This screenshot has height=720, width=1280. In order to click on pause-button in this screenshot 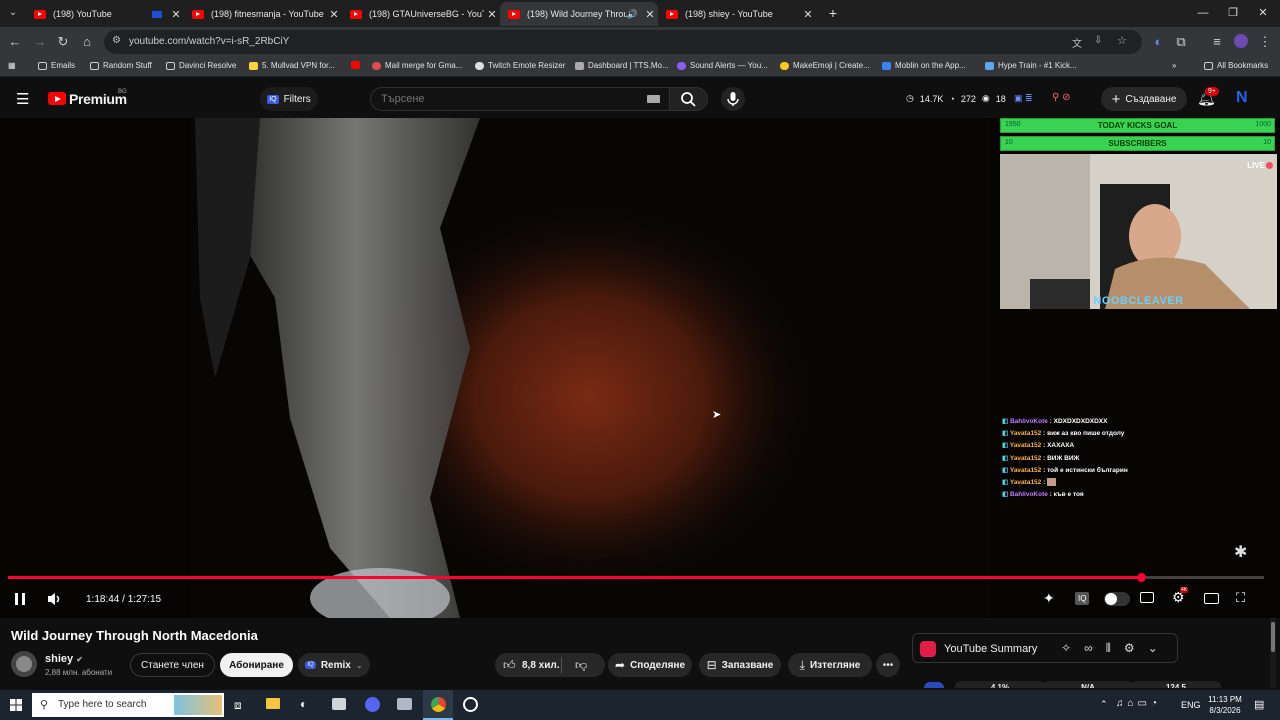, I will do `click(20, 599)`.